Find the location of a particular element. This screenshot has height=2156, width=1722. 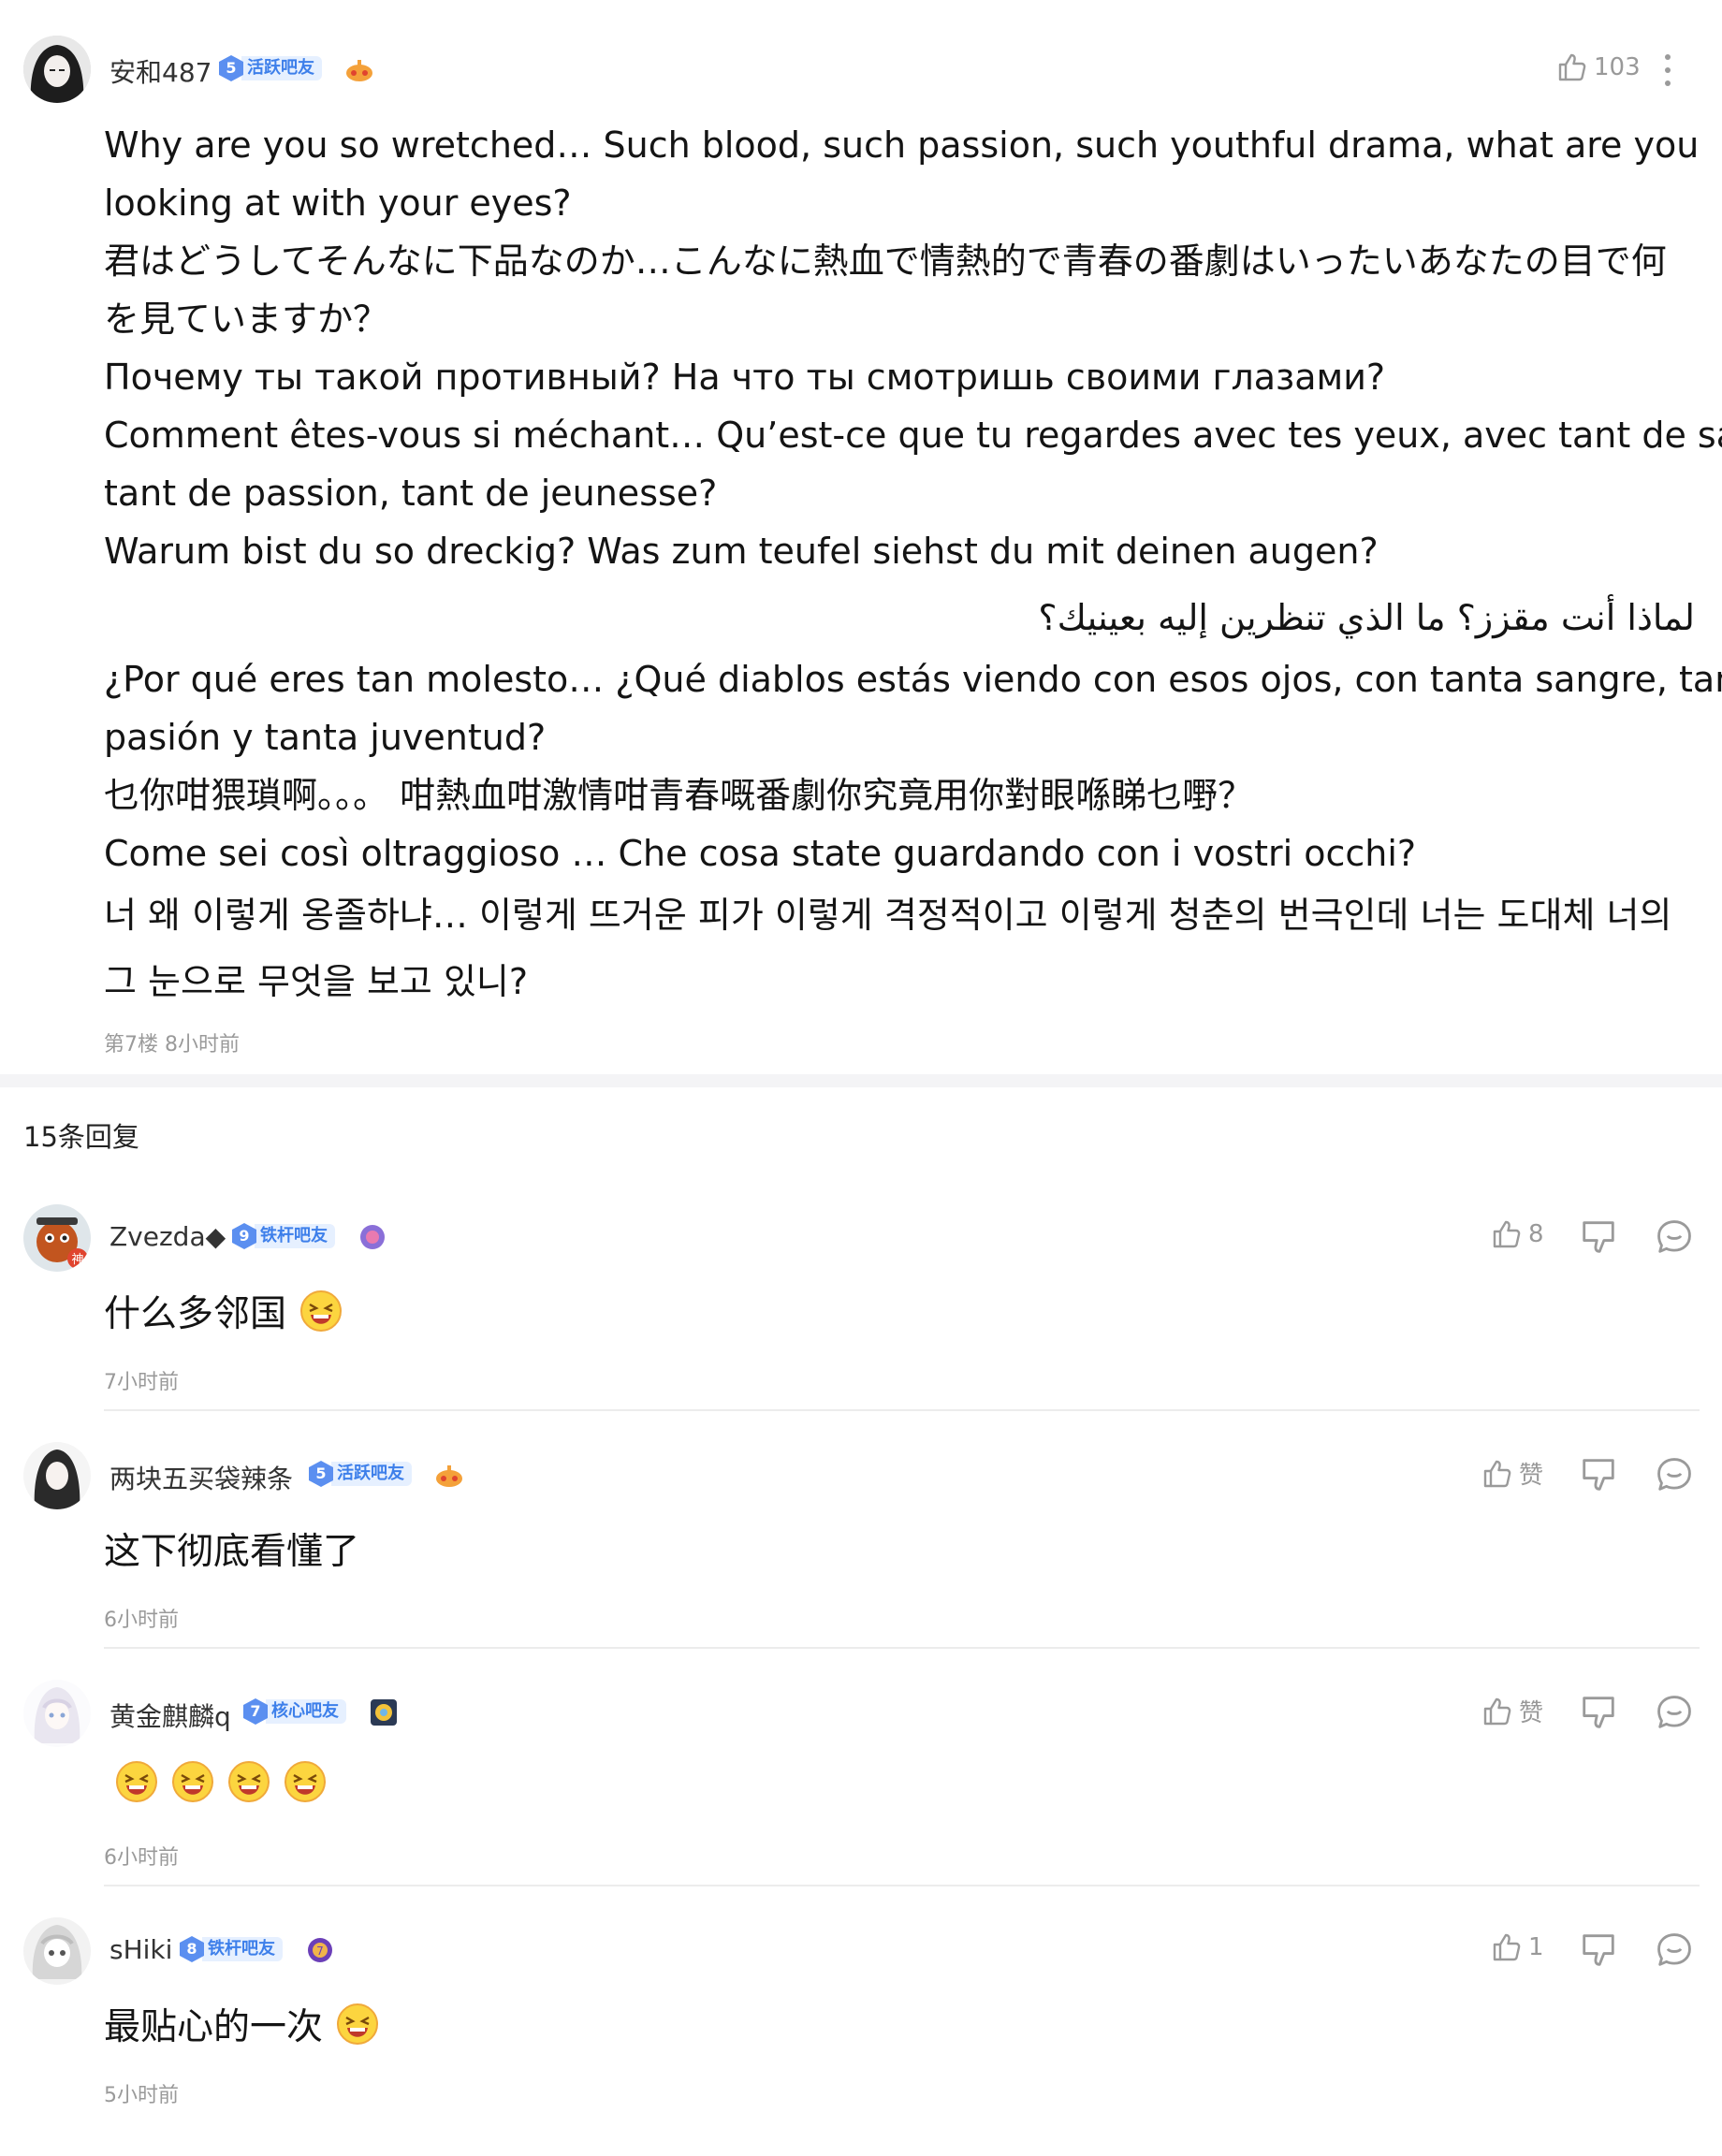

svg-text: 神 is located at coordinates (77, 1260).